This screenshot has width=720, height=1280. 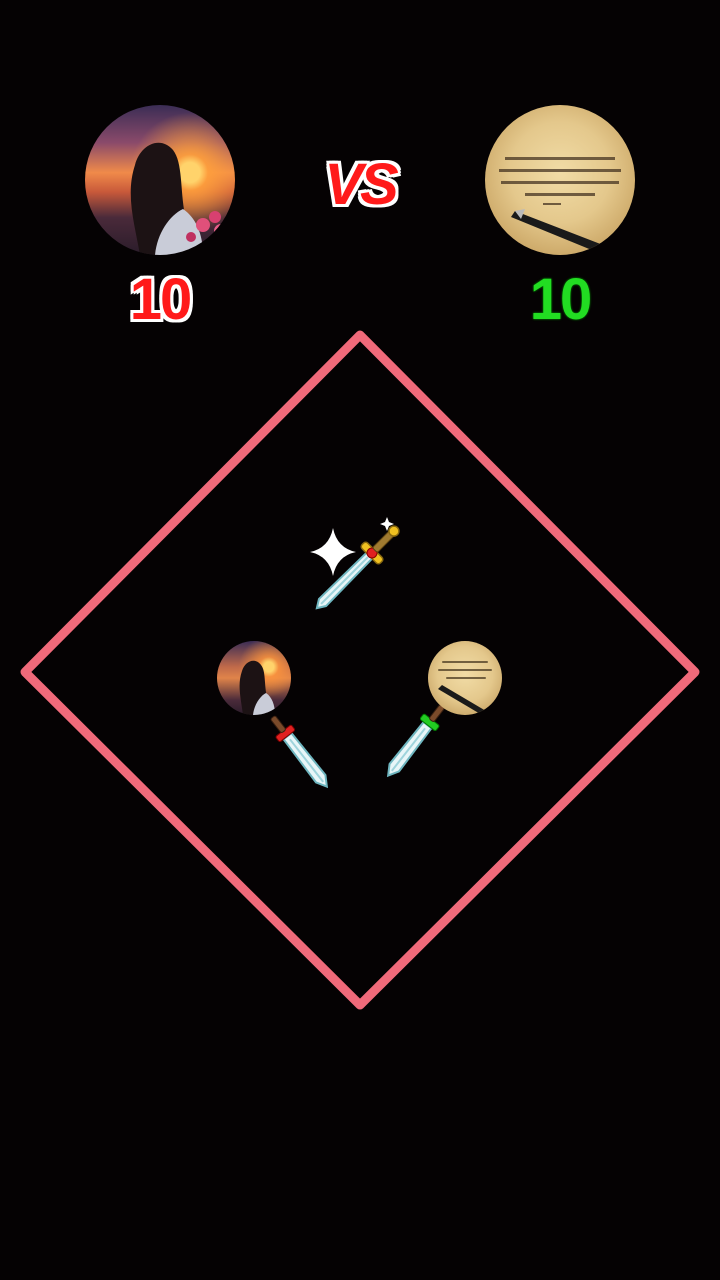 I want to click on player-left-sword-icon, so click(x=299, y=752).